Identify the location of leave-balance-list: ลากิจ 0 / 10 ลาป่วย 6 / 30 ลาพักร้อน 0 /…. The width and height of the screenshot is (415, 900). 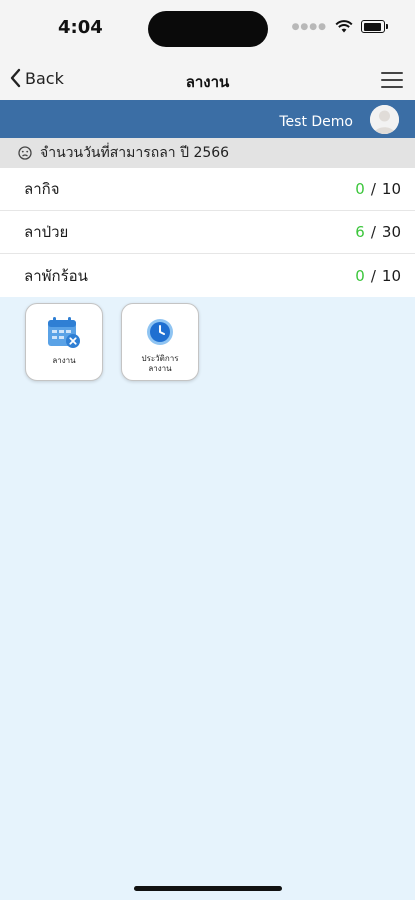
(207, 232).